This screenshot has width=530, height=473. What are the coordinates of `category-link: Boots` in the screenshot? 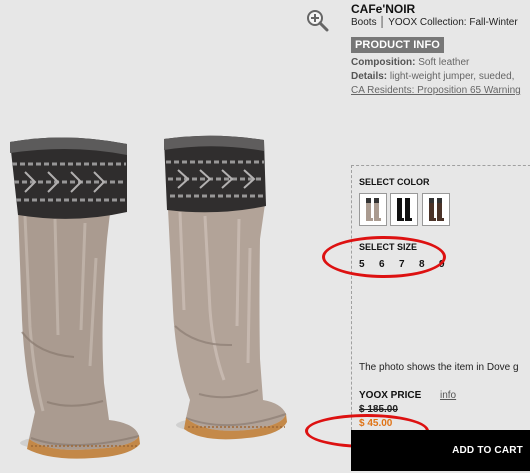 It's located at (364, 22).